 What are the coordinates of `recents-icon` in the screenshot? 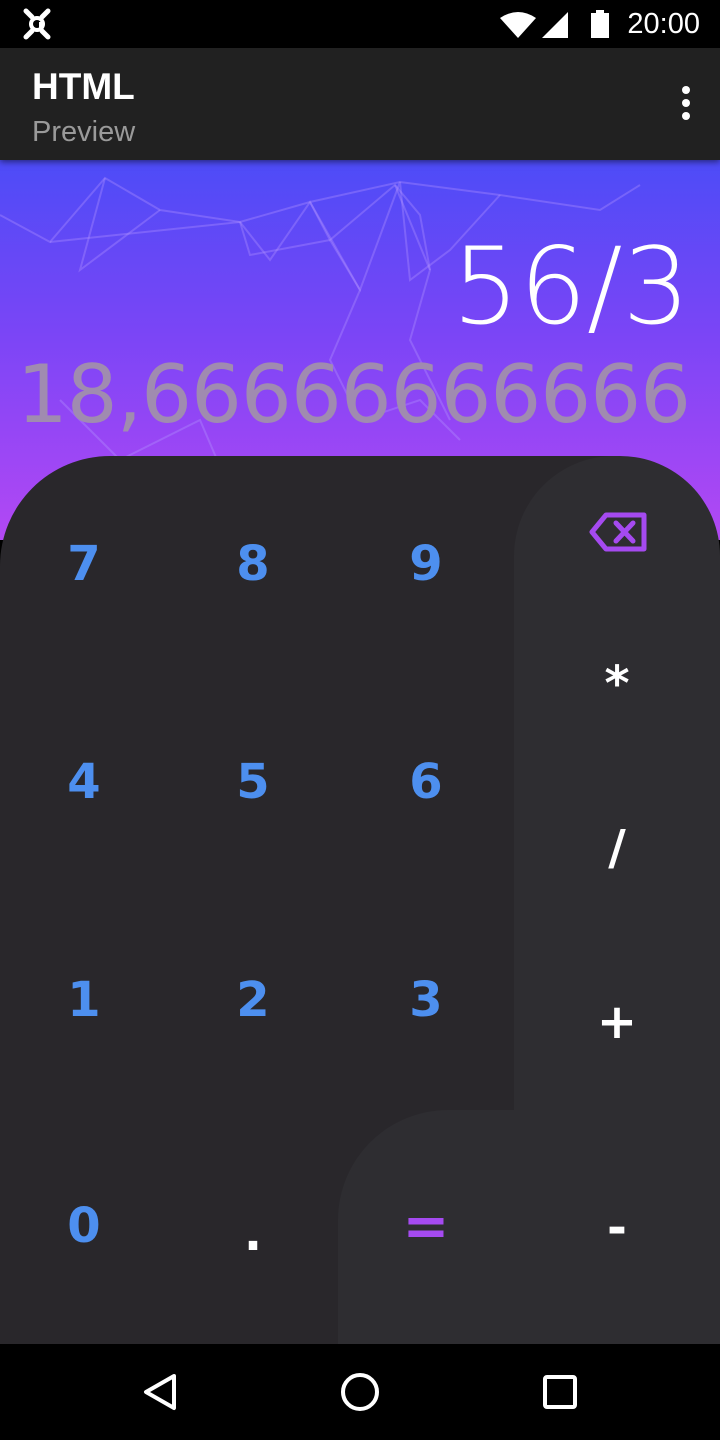 It's located at (560, 1392).